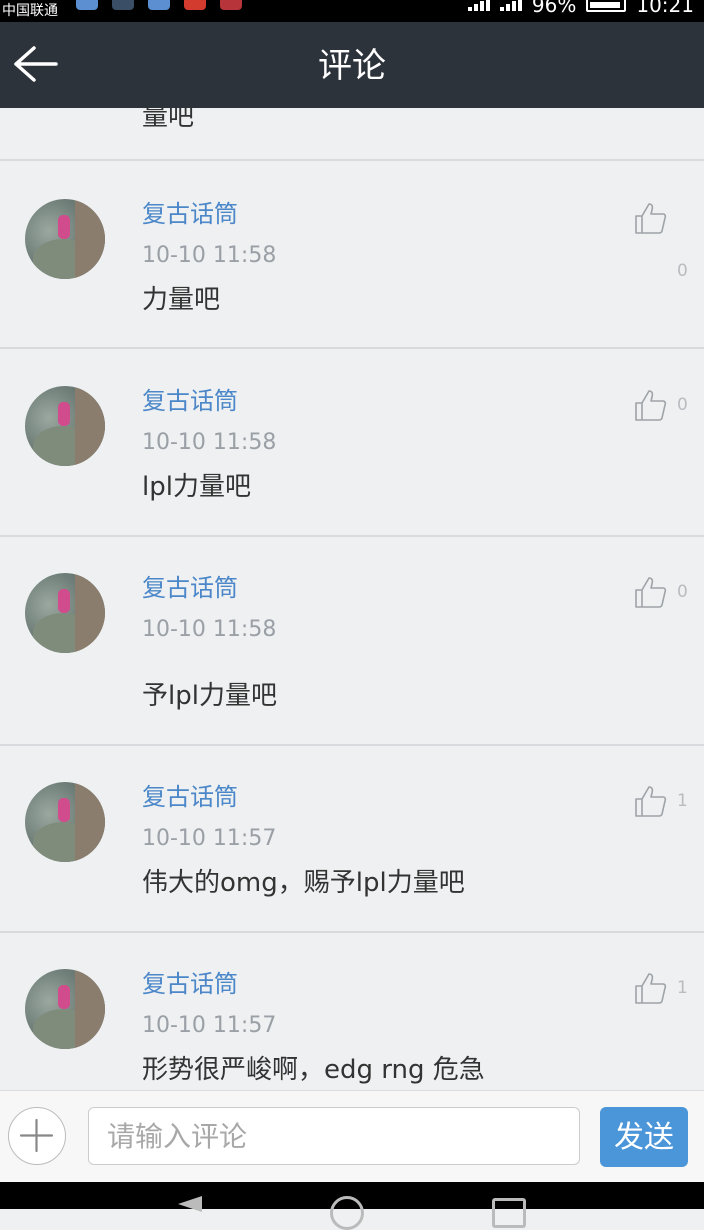 This screenshot has height=1230, width=704. What do you see at coordinates (352, 134) in the screenshot?
I see `list-item: 量吧` at bounding box center [352, 134].